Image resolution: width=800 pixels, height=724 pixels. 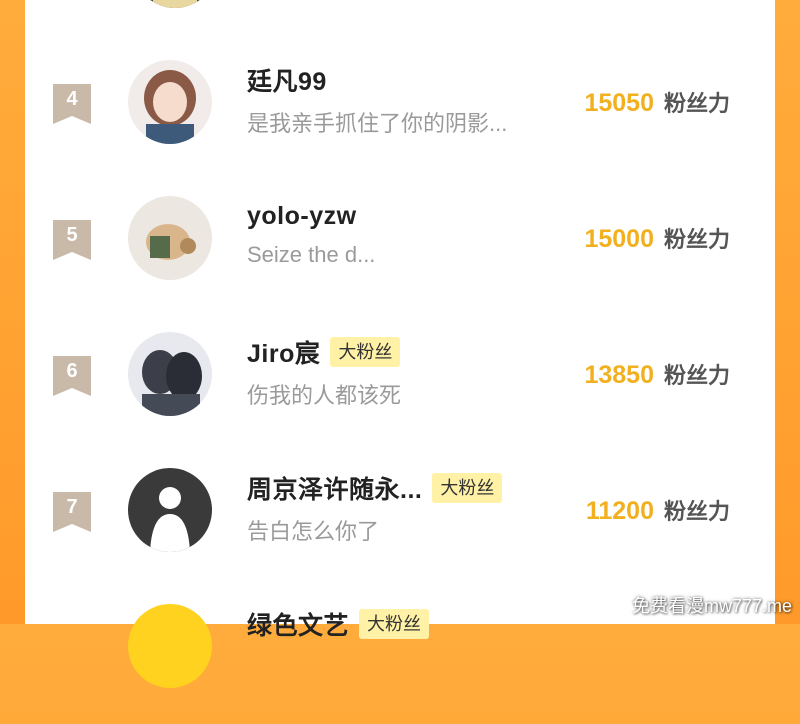 I want to click on user-name: 廷凡99, so click(x=287, y=80).